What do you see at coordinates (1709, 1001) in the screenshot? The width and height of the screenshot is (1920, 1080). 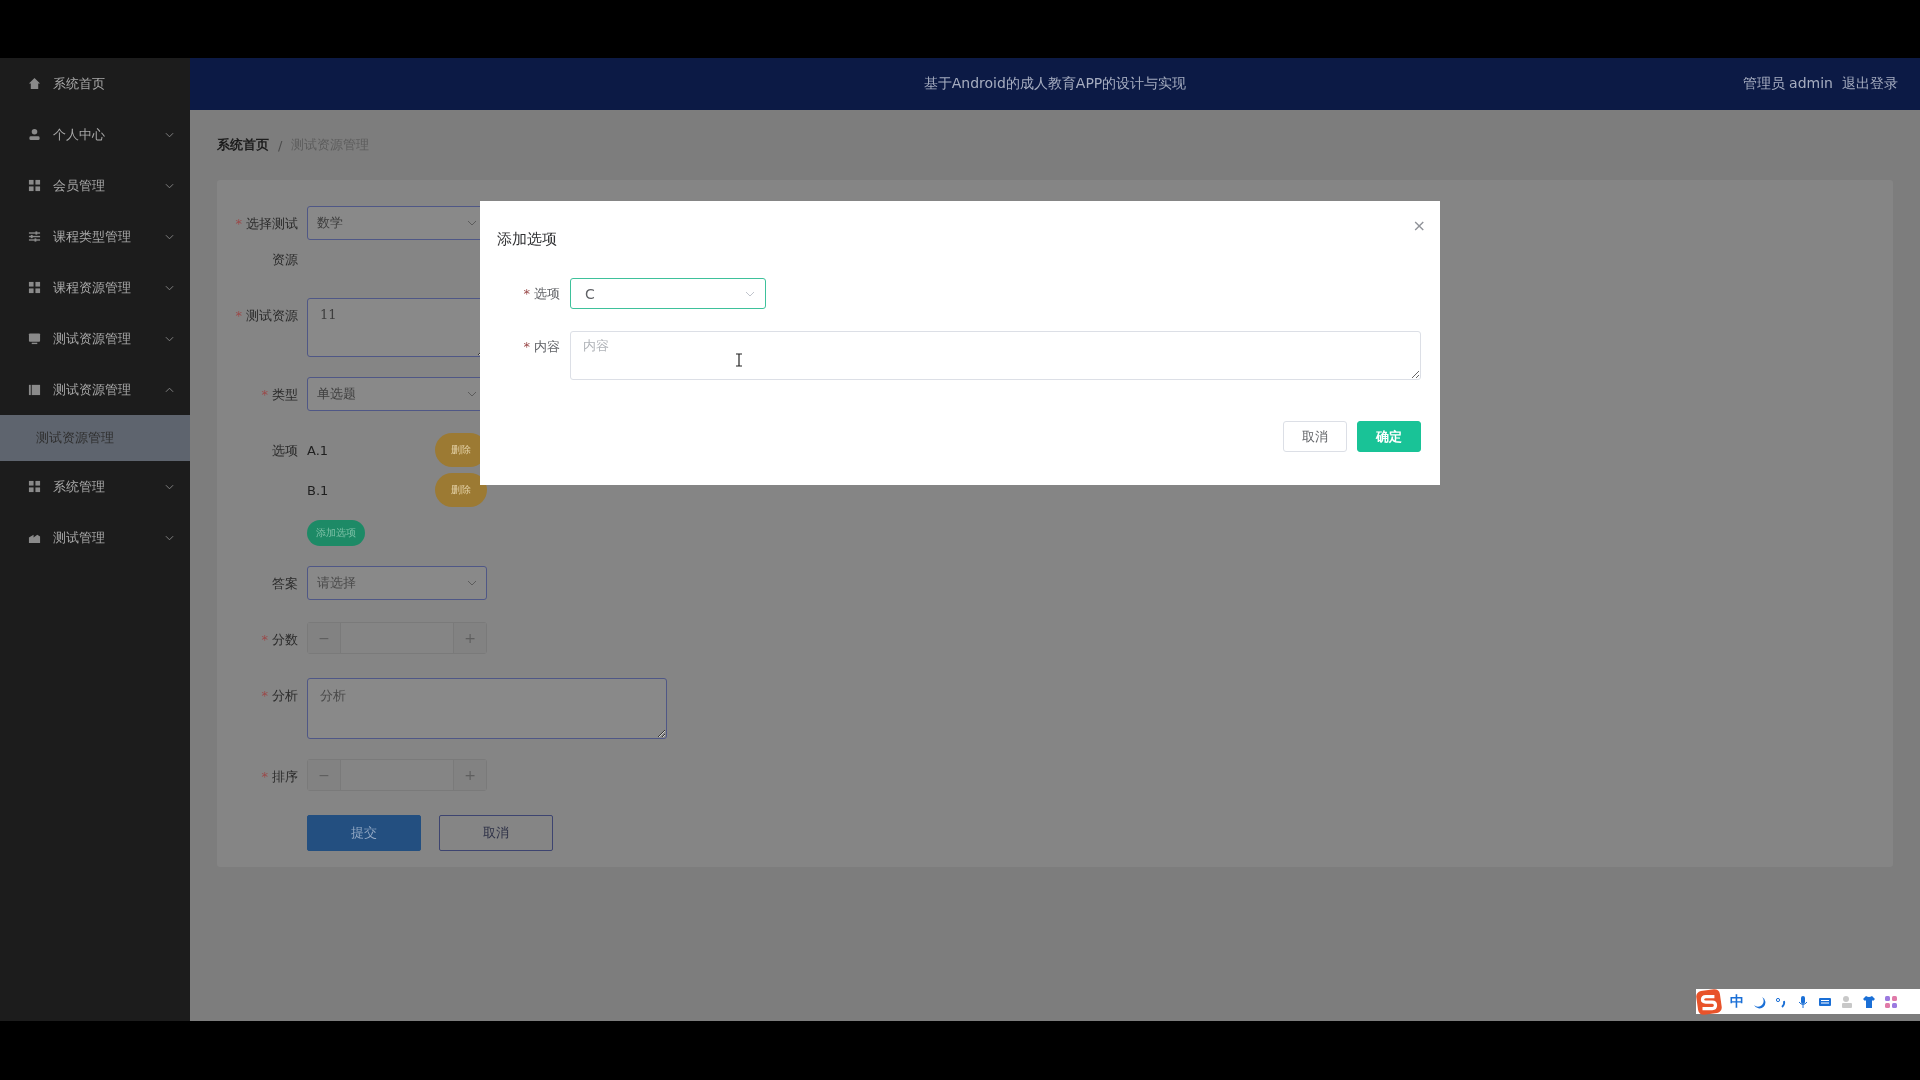 I see `ime-logo-icon` at bounding box center [1709, 1001].